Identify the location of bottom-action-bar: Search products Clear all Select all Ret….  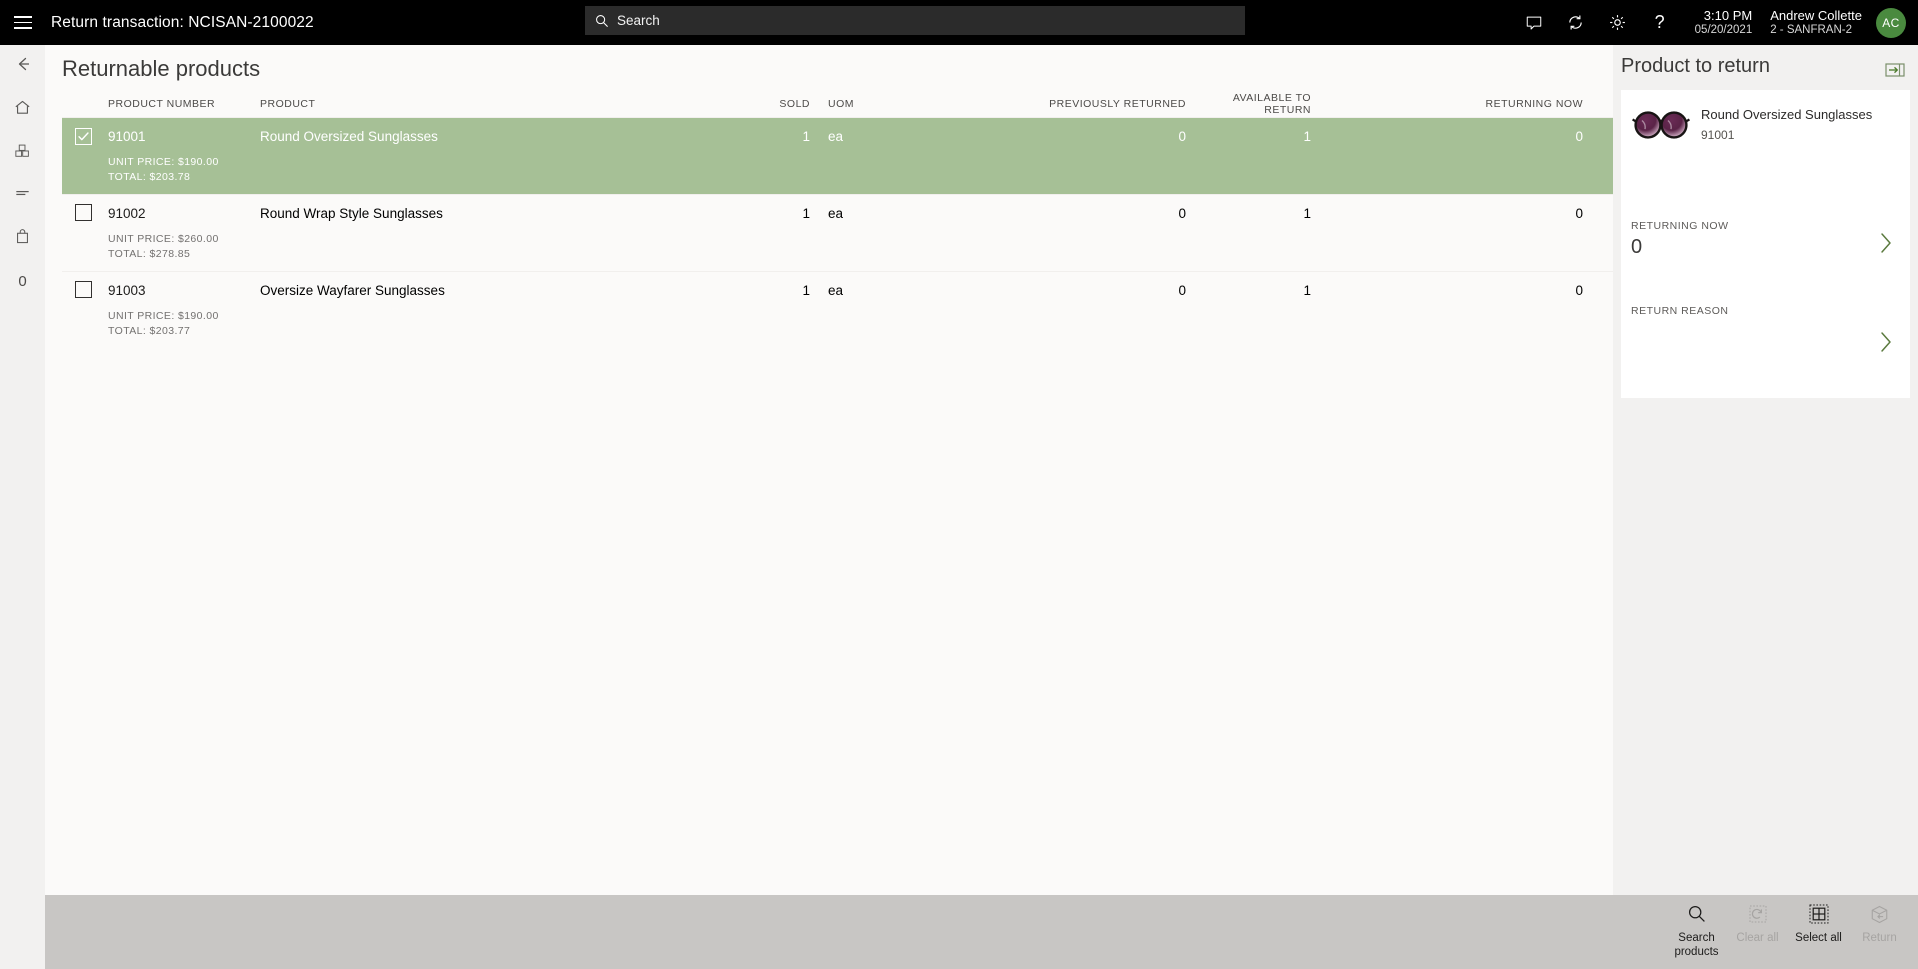
(981, 932).